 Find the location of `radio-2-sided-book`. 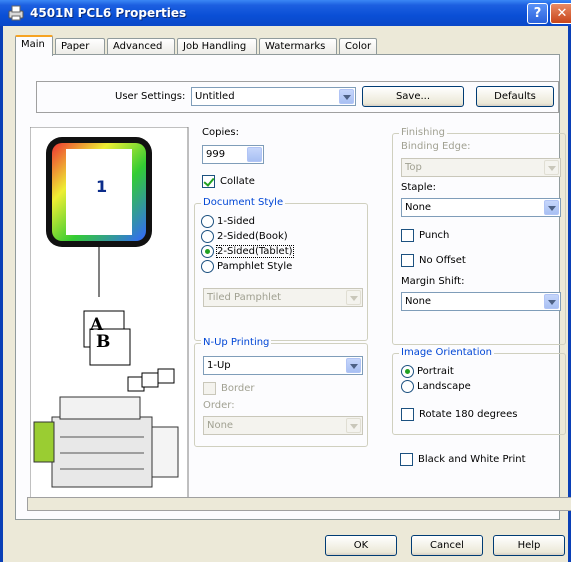

radio-2-sided-book is located at coordinates (207, 236).